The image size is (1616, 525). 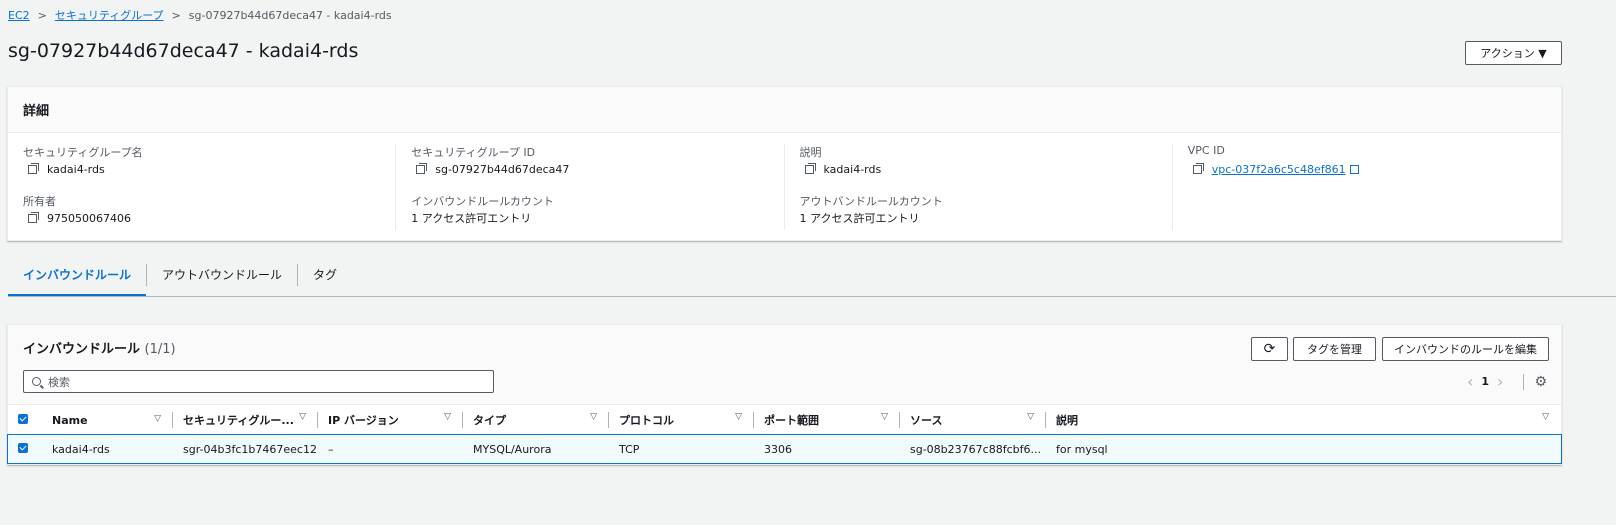 I want to click on column-header: プロトコル ▽, so click(x=681, y=420).